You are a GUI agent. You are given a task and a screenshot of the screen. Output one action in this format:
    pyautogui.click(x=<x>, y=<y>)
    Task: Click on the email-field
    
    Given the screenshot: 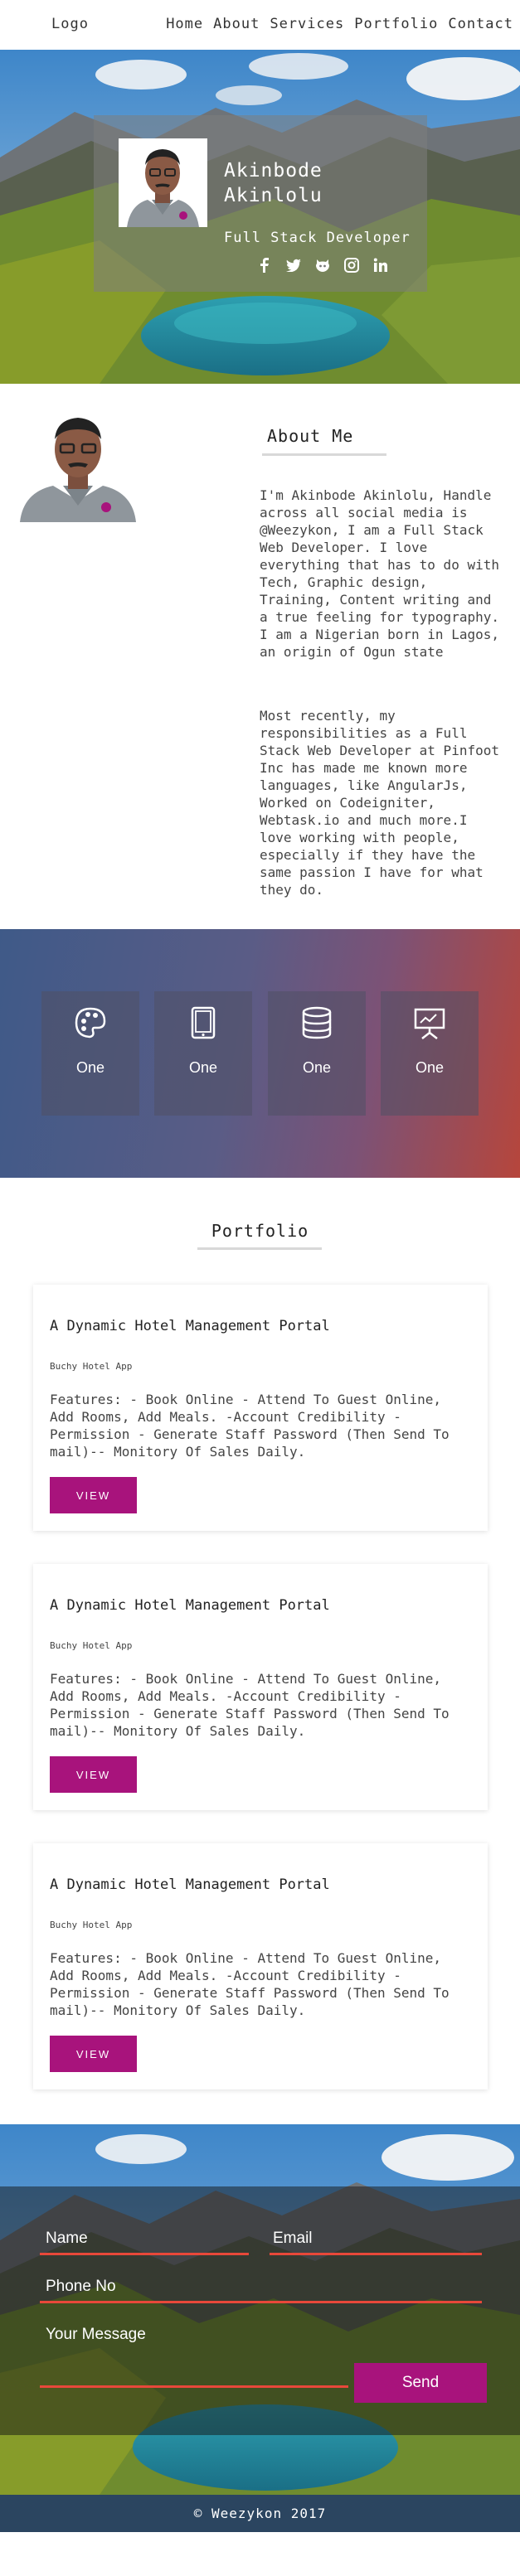 What is the action you would take?
    pyautogui.click(x=376, y=2254)
    